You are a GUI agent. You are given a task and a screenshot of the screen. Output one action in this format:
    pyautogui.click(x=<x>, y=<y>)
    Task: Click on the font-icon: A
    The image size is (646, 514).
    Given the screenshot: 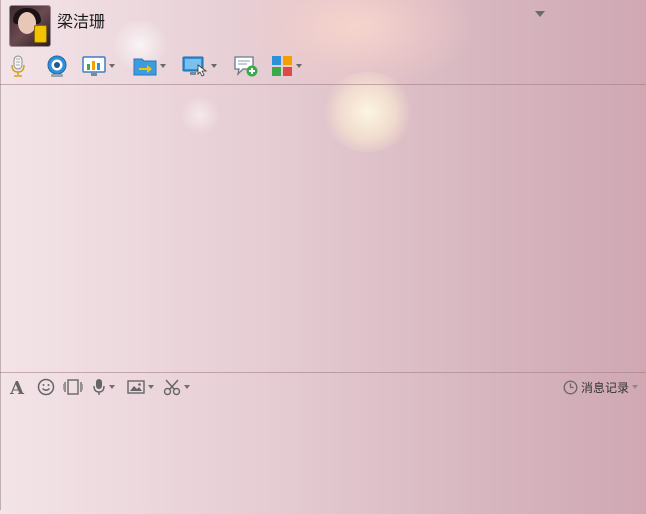 What is the action you would take?
    pyautogui.click(x=17, y=387)
    